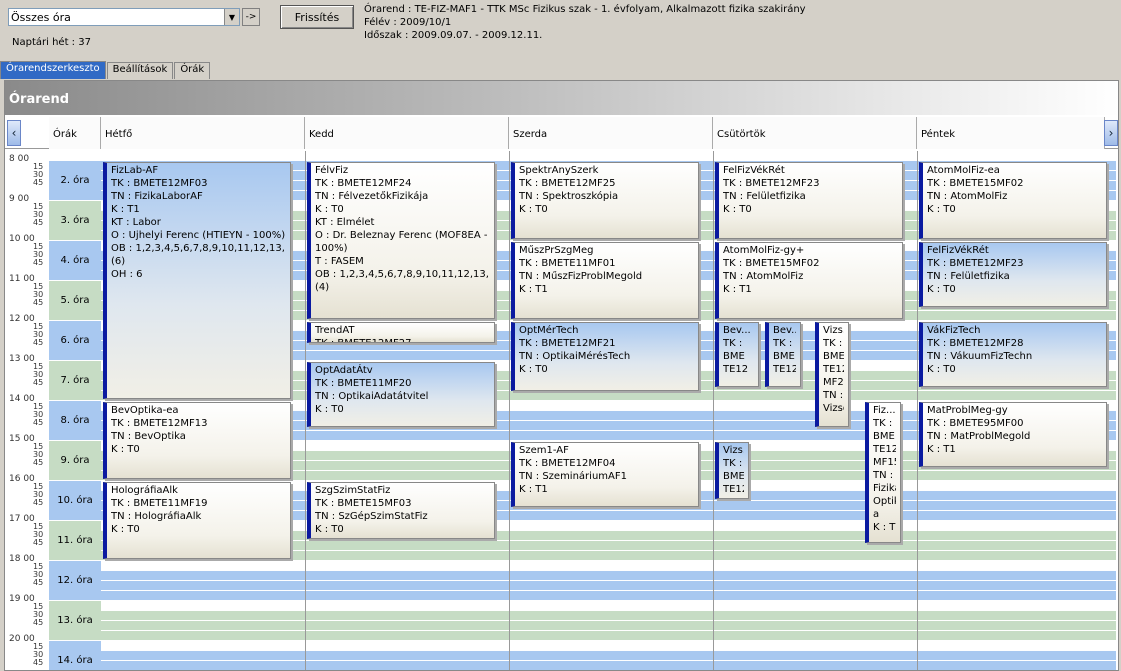 The height and width of the screenshot is (671, 1121). Describe the element at coordinates (317, 17) in the screenshot. I see `refresh-button: Frissítés` at that location.